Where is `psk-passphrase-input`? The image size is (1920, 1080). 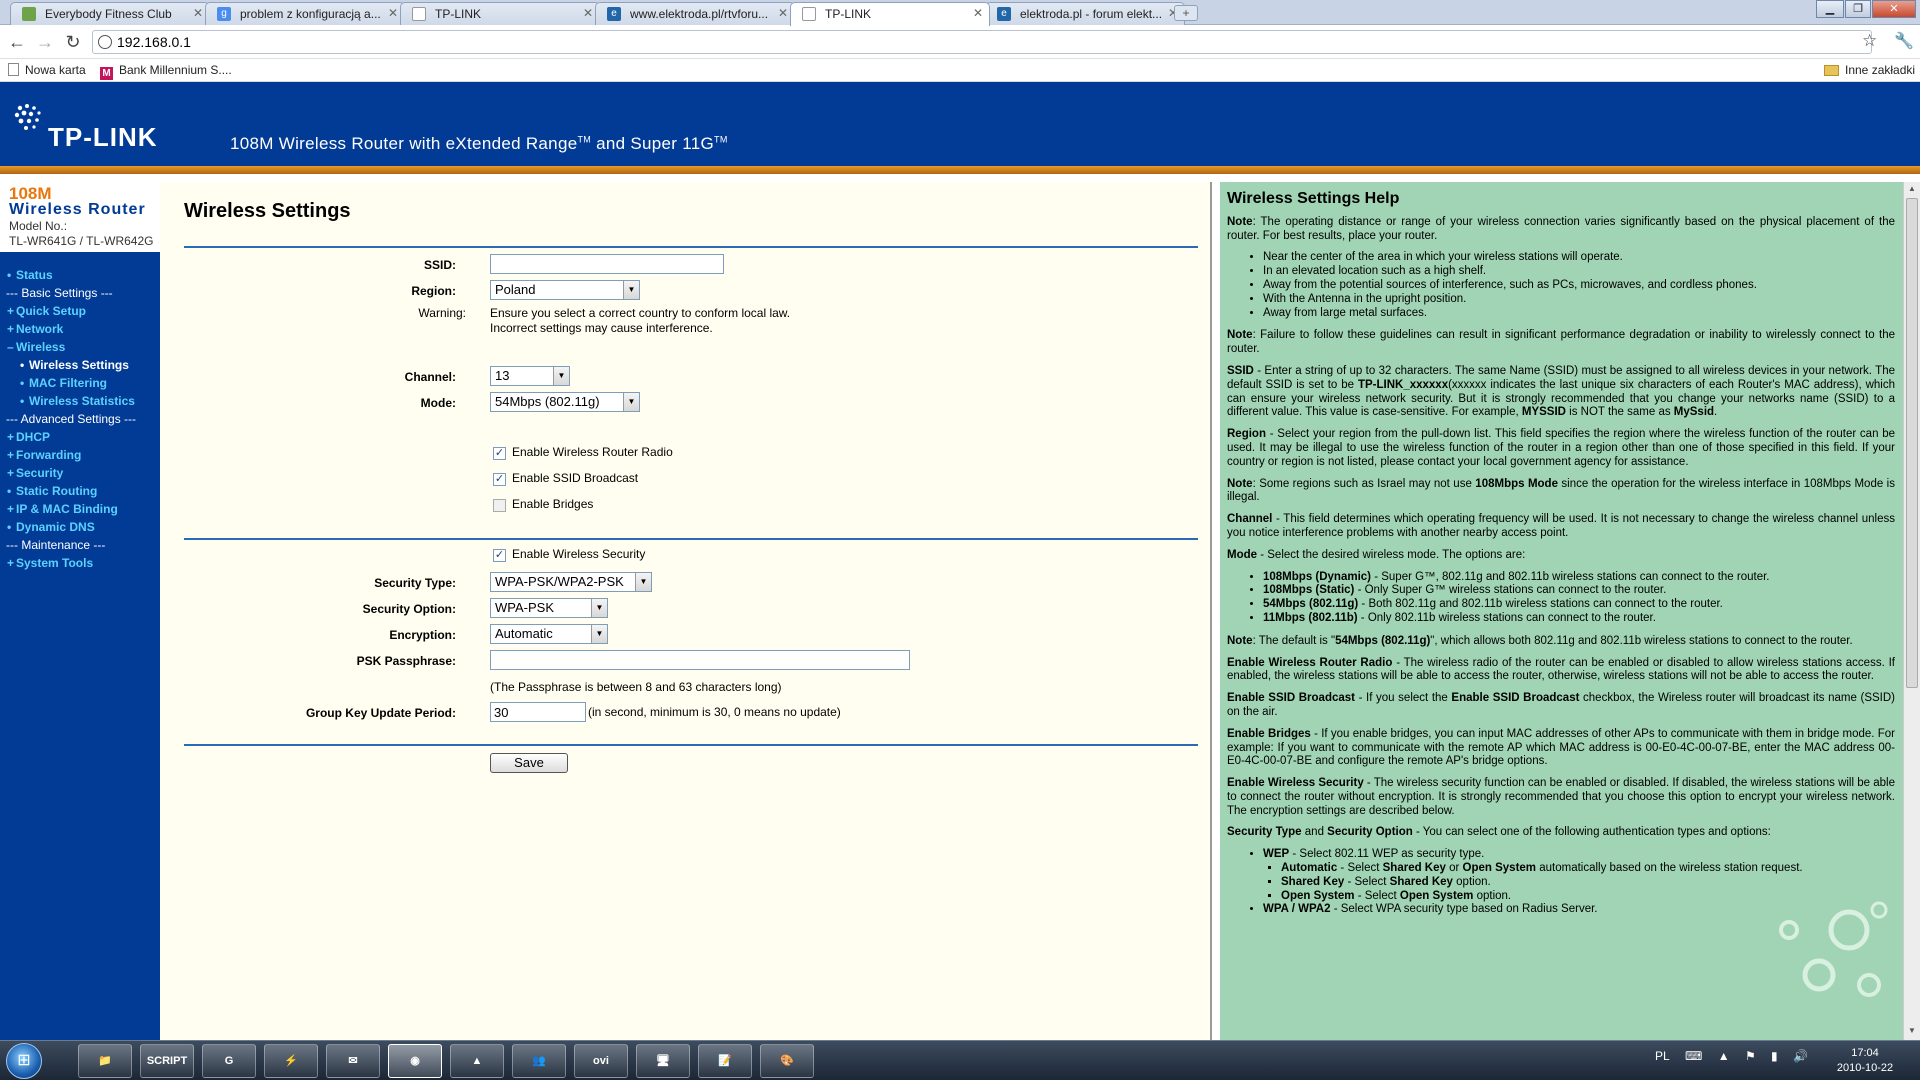 psk-passphrase-input is located at coordinates (700, 660).